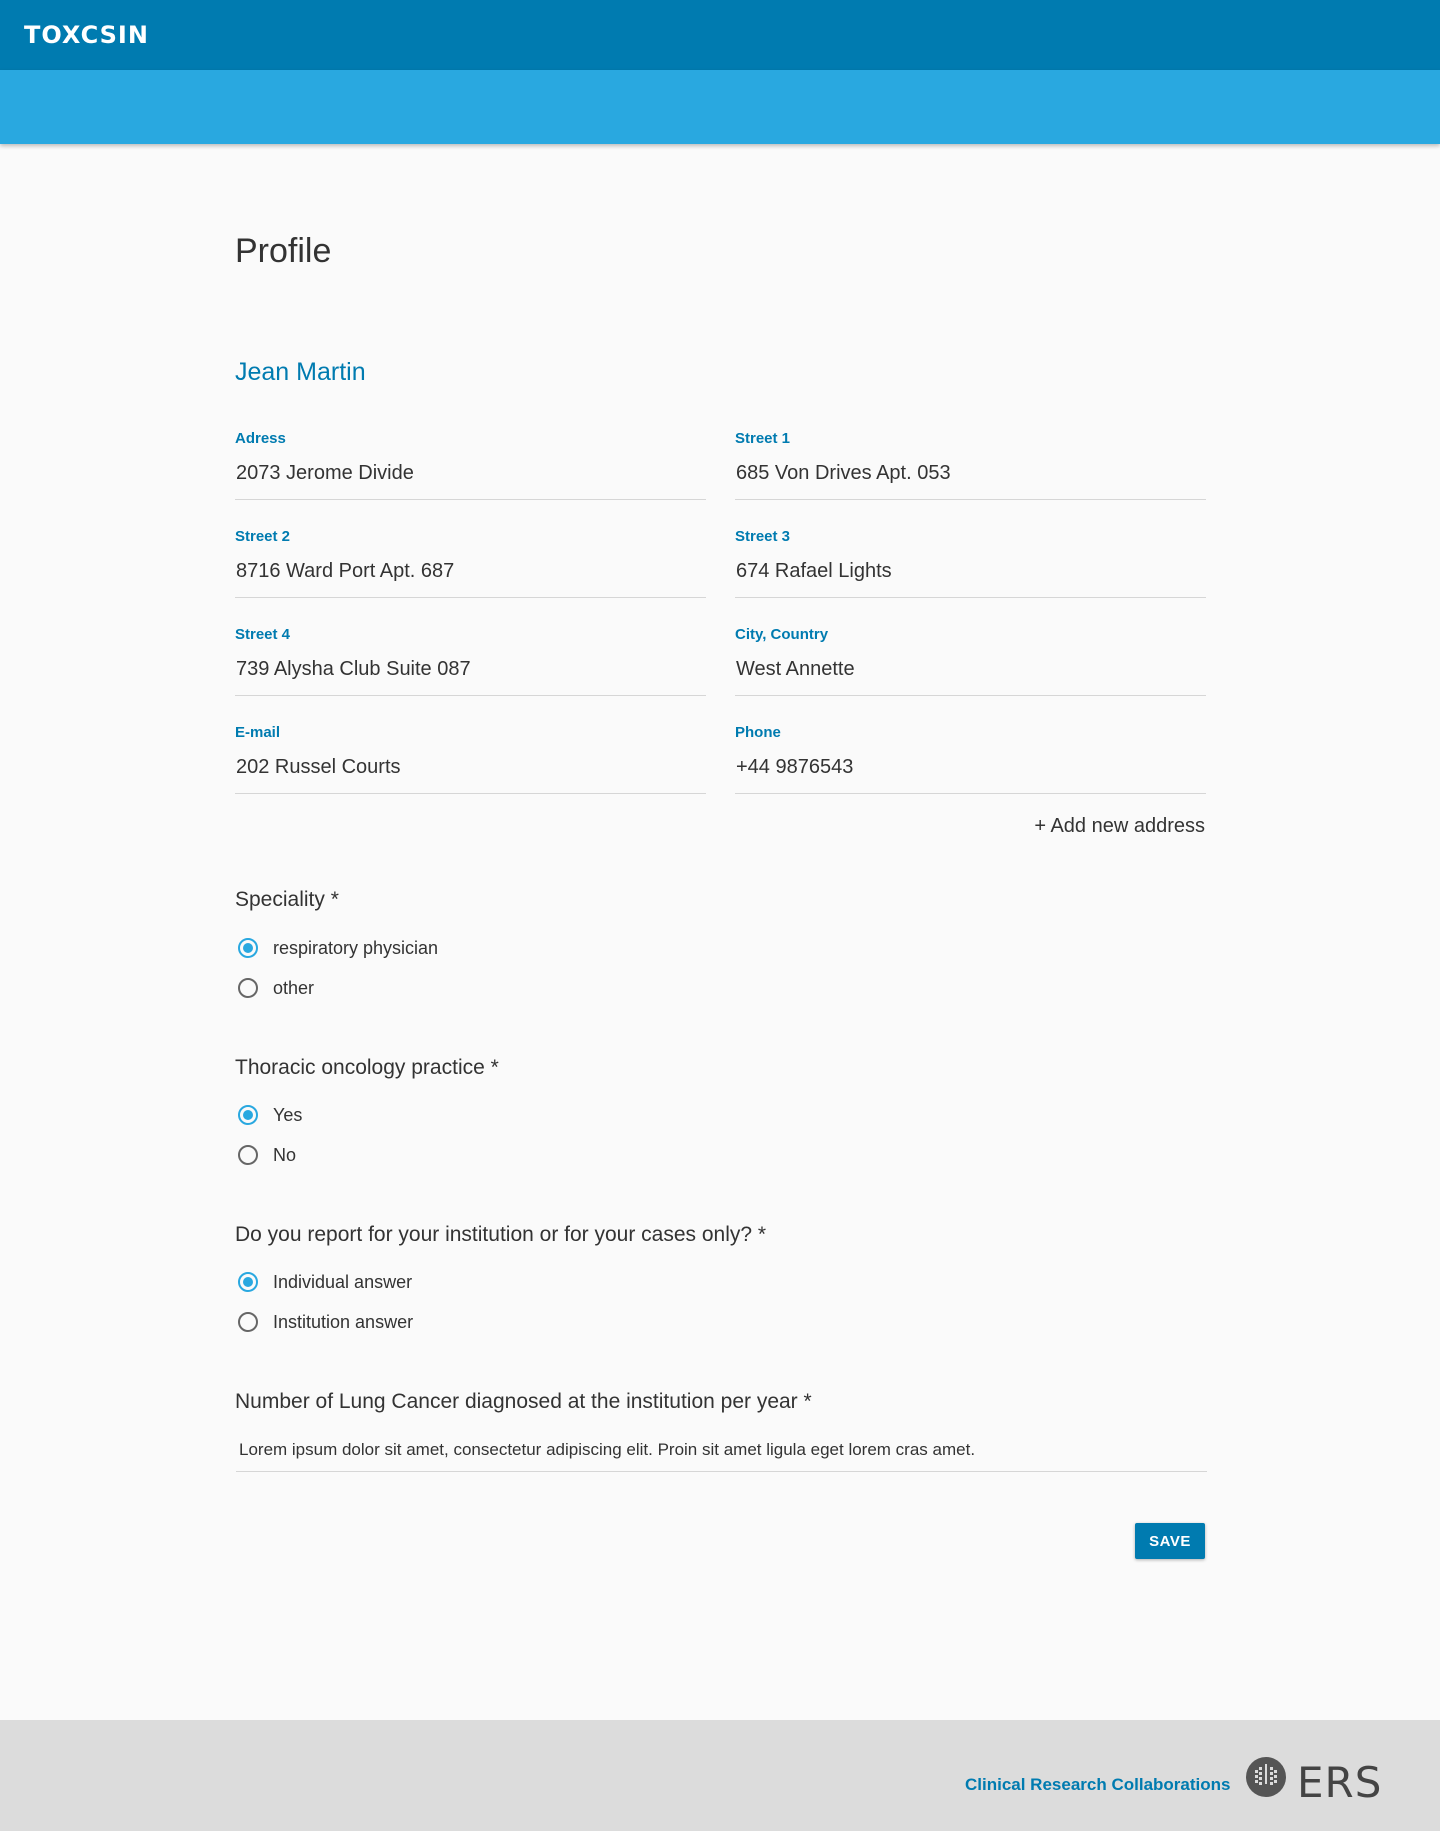 Image resolution: width=1440 pixels, height=1831 pixels. I want to click on field-value: 739 Alysha Club Suite 087, so click(353, 669).